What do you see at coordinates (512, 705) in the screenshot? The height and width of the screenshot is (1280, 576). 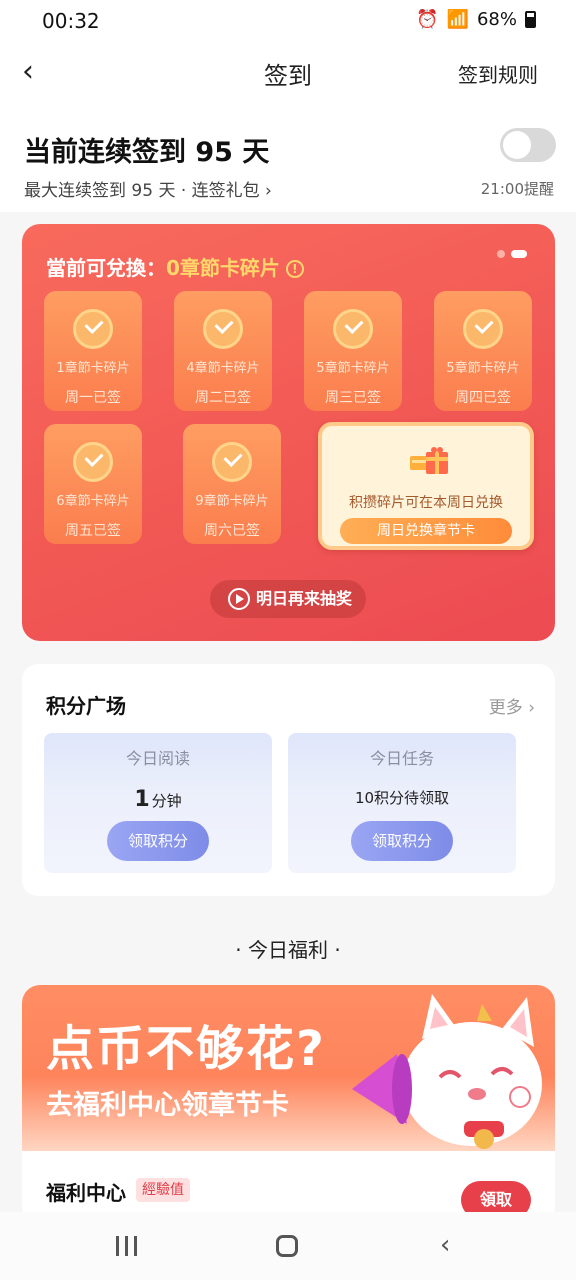 I see `more-link: 更多 ›` at bounding box center [512, 705].